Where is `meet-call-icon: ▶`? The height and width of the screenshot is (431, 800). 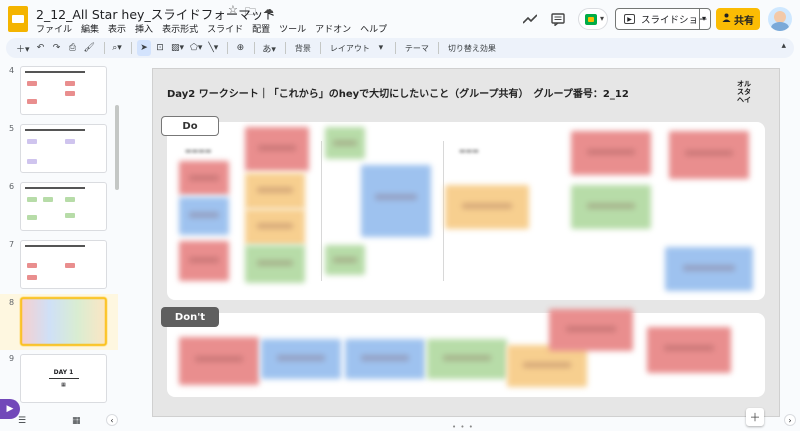
meet-call-icon: ▶ is located at coordinates (10, 409).